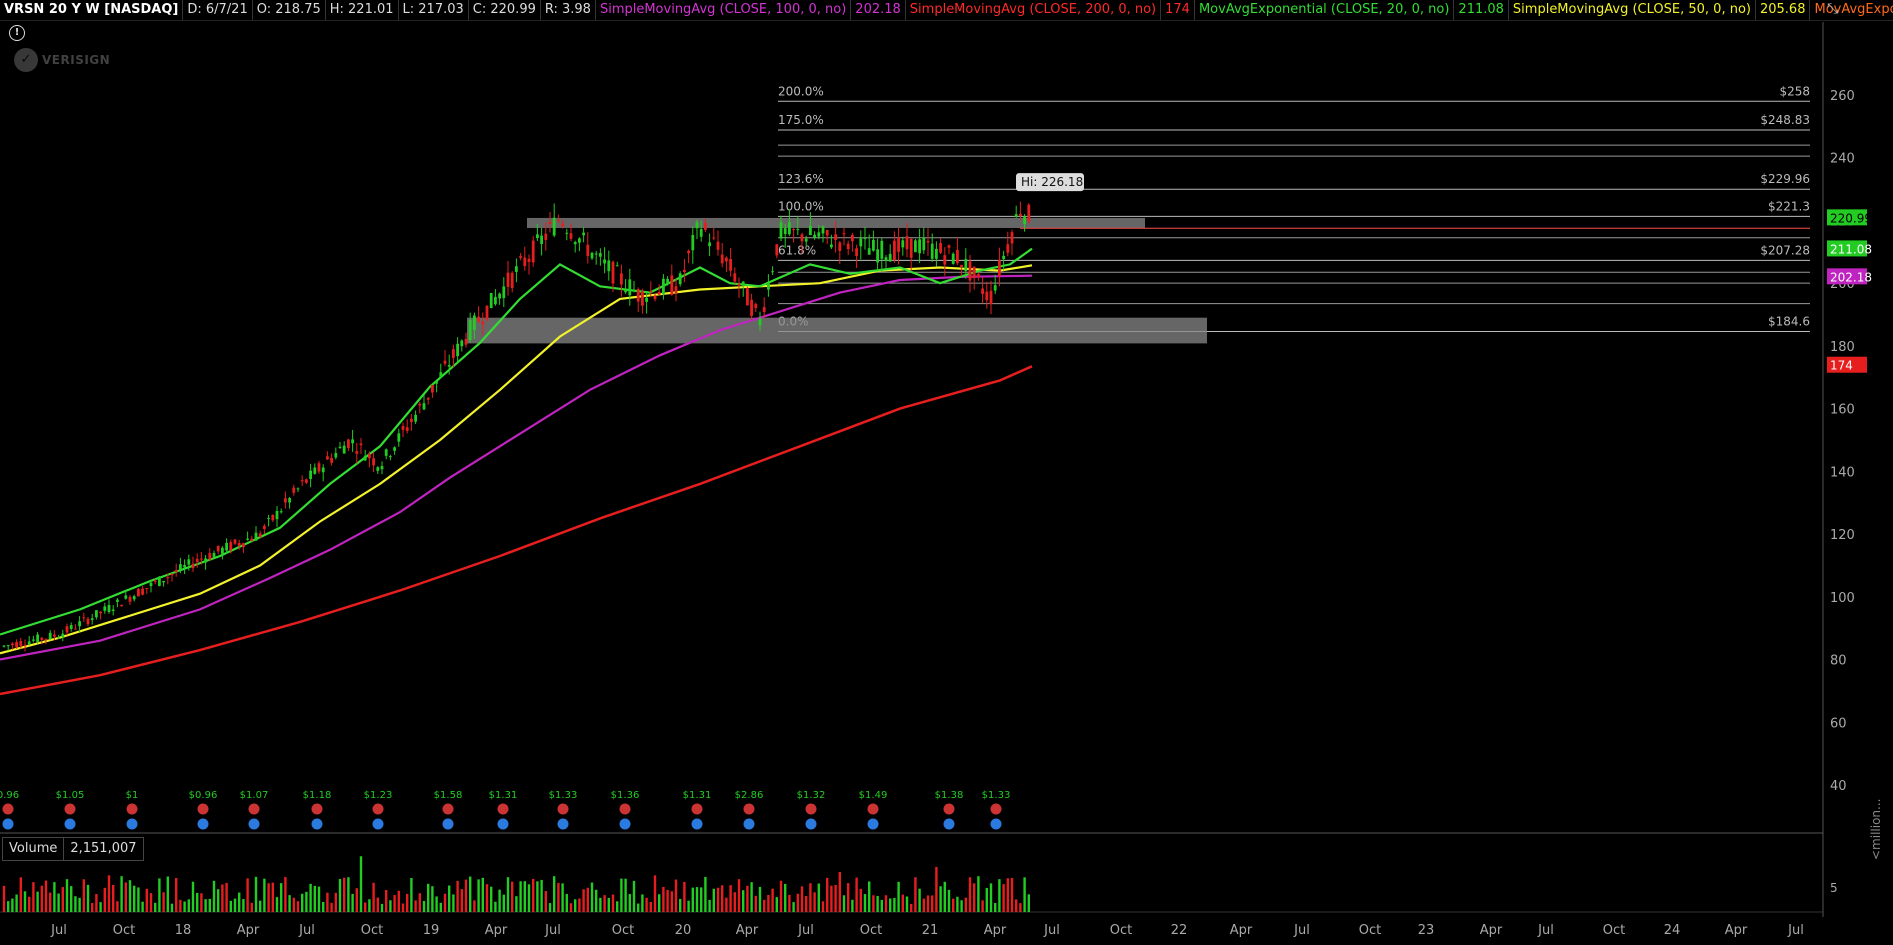 The image size is (1893, 945). What do you see at coordinates (1842, 159) in the screenshot?
I see `price-tick: 240` at bounding box center [1842, 159].